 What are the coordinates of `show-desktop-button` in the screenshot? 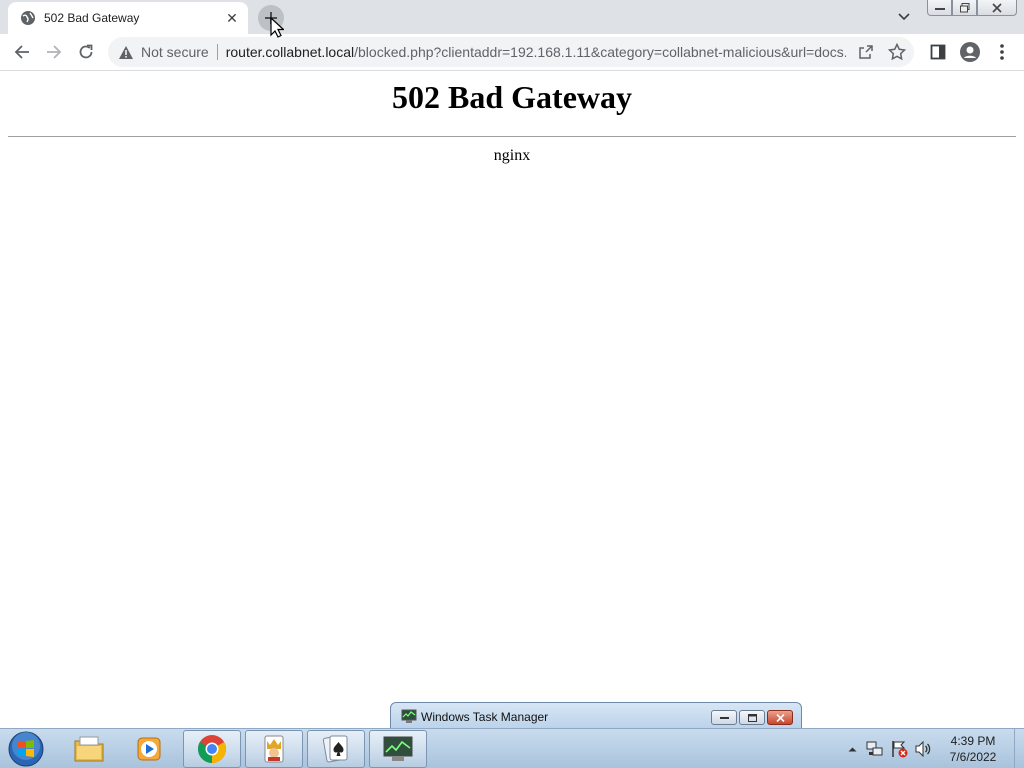 It's located at (1019, 748).